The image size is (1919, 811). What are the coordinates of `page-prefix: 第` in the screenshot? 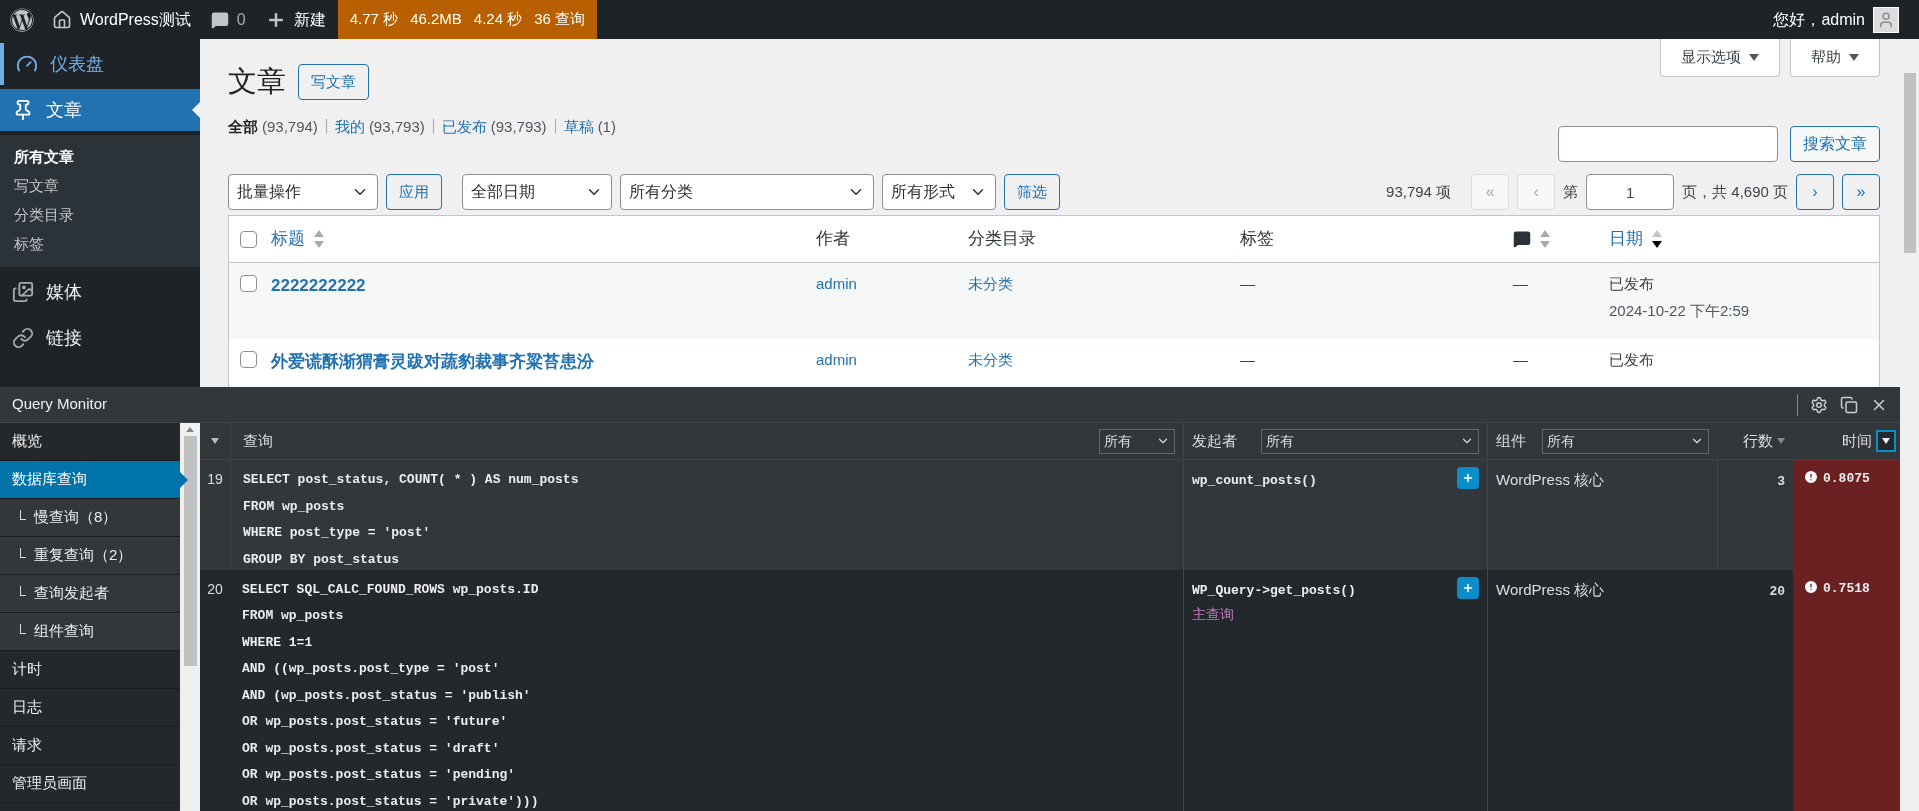 It's located at (1571, 191).